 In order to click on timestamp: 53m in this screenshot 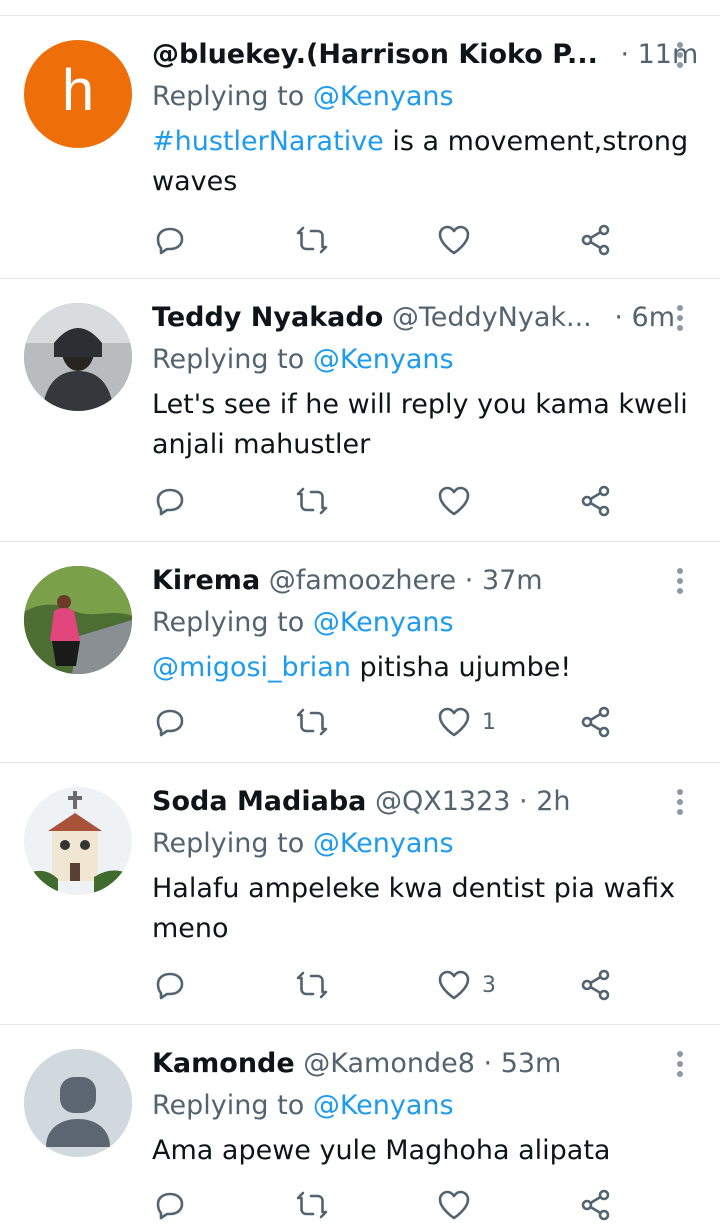, I will do `click(531, 1063)`.